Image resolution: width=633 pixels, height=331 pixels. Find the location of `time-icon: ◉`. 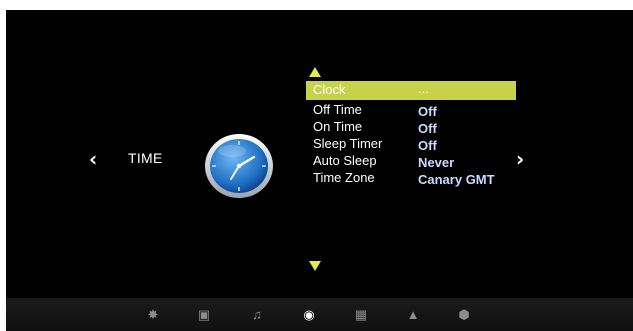

time-icon: ◉ is located at coordinates (309, 315).